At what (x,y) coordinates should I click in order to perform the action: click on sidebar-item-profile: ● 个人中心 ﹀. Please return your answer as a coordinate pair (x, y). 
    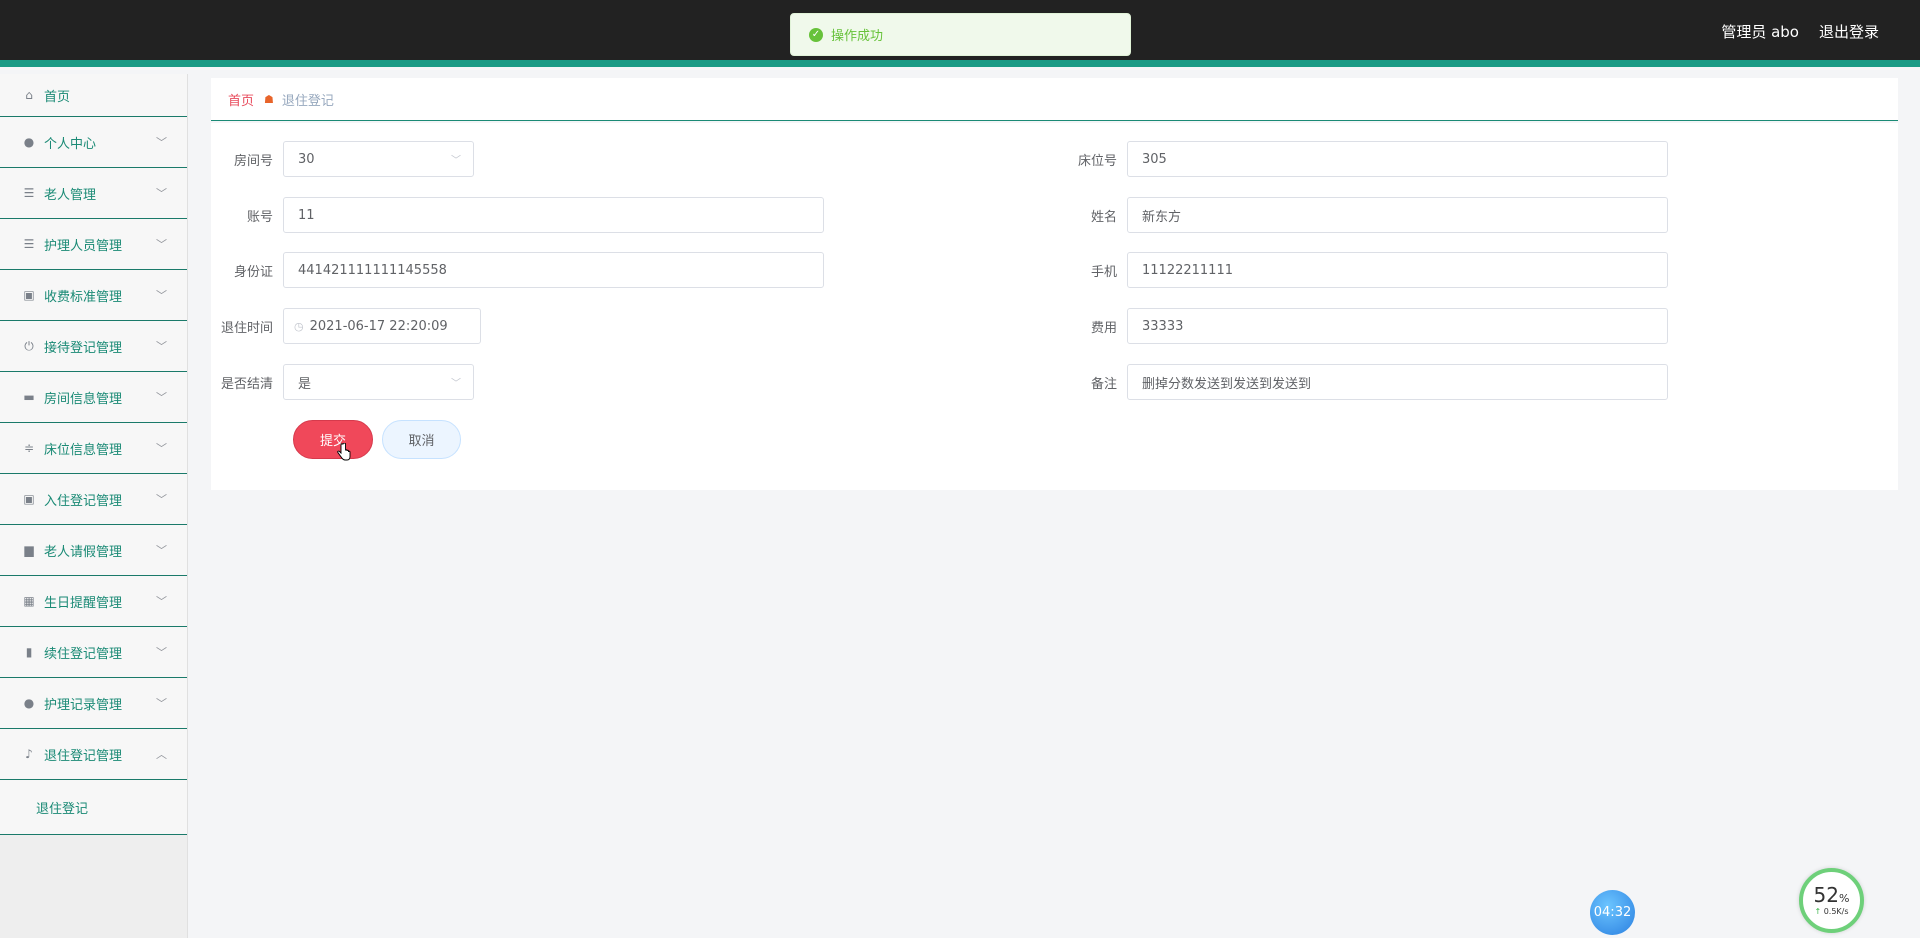
    Looking at the image, I should click on (93, 142).